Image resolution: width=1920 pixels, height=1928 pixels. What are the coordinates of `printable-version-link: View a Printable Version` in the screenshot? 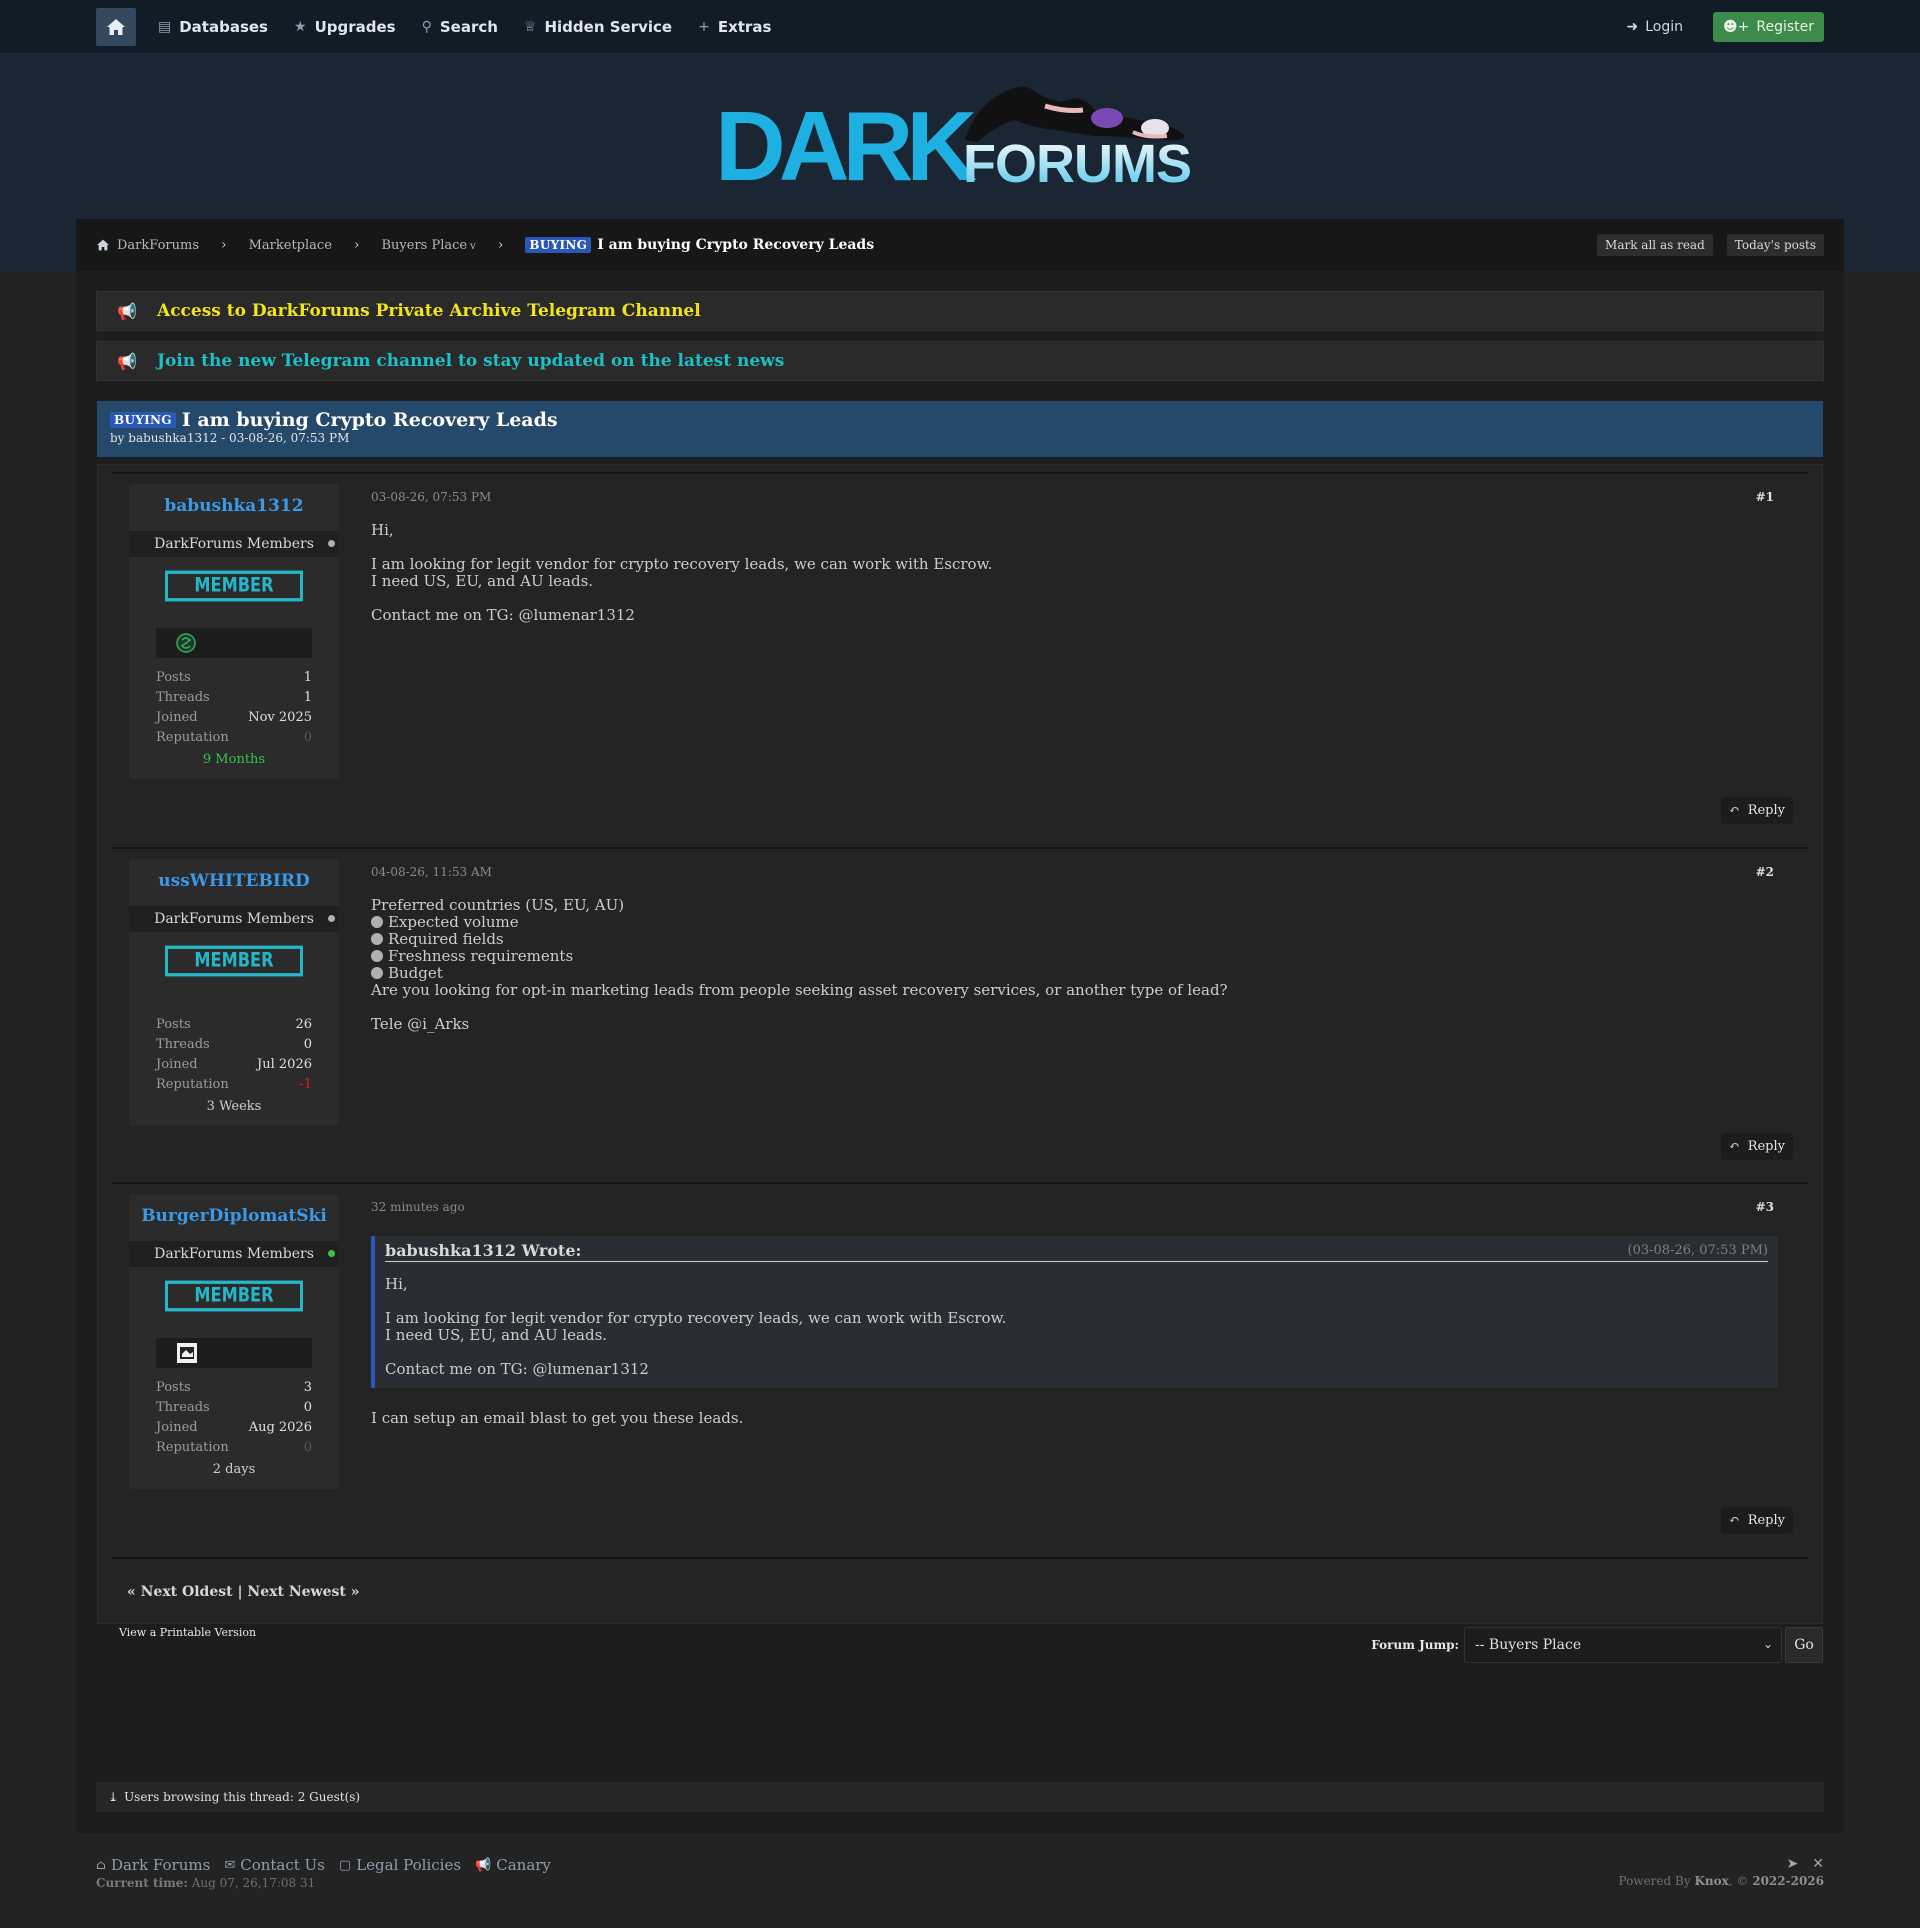 It's located at (187, 1632).